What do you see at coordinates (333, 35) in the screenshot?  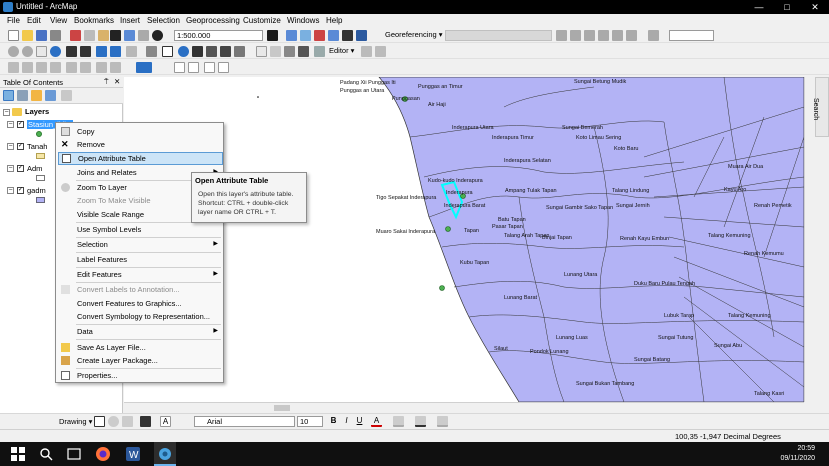 I see `arctoolbox-icon` at bounding box center [333, 35].